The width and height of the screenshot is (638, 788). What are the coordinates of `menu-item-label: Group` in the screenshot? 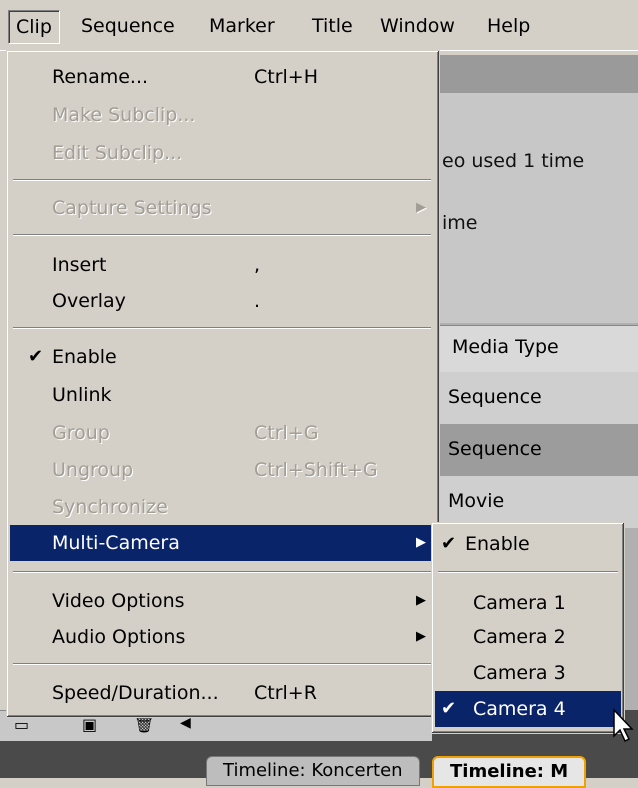 It's located at (81, 433).